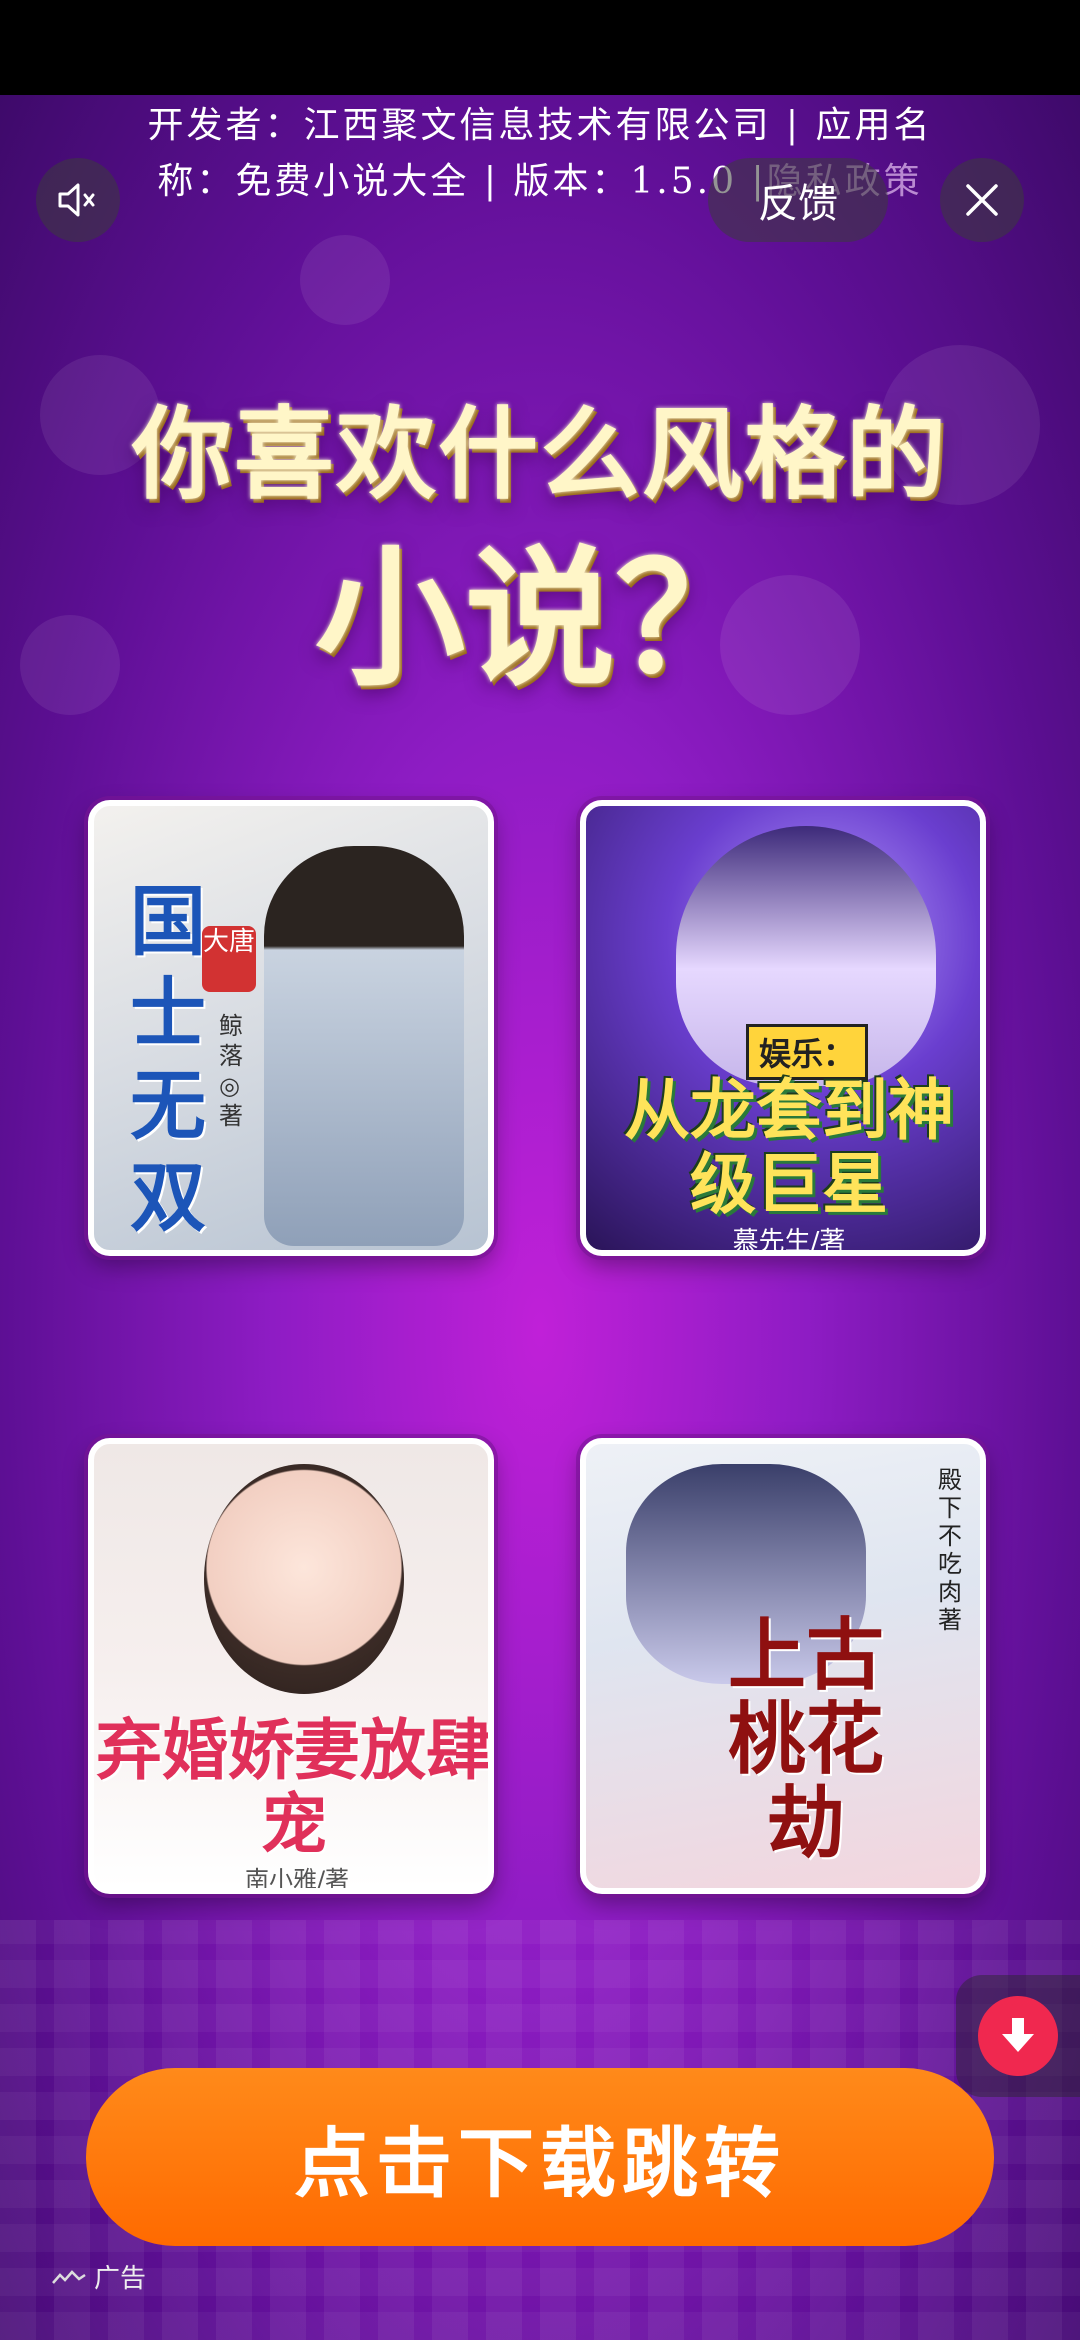 This screenshot has height=2340, width=1080. What do you see at coordinates (345, 280) in the screenshot?
I see `bokeh-light` at bounding box center [345, 280].